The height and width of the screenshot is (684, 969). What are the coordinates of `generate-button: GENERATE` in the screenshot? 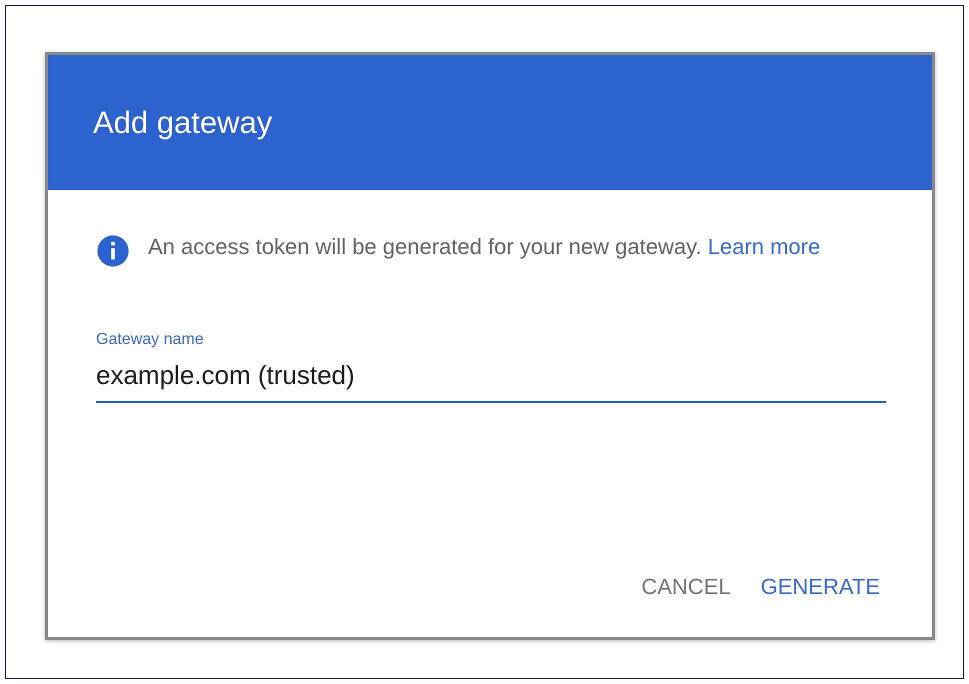 It's located at (820, 586).